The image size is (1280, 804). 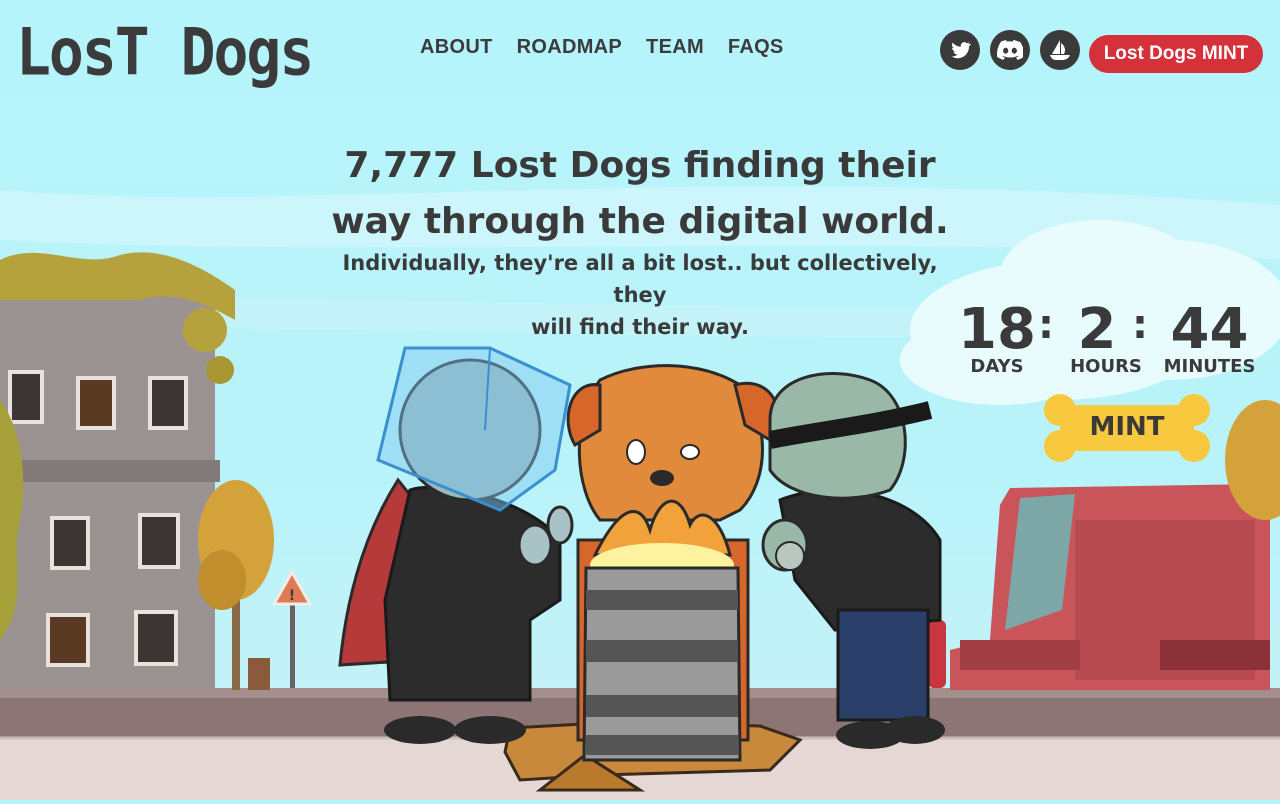 I want to click on mint-countdown: 18 : 2 : 44 DAYS HOURS MINUTES, so click(x=1107, y=343).